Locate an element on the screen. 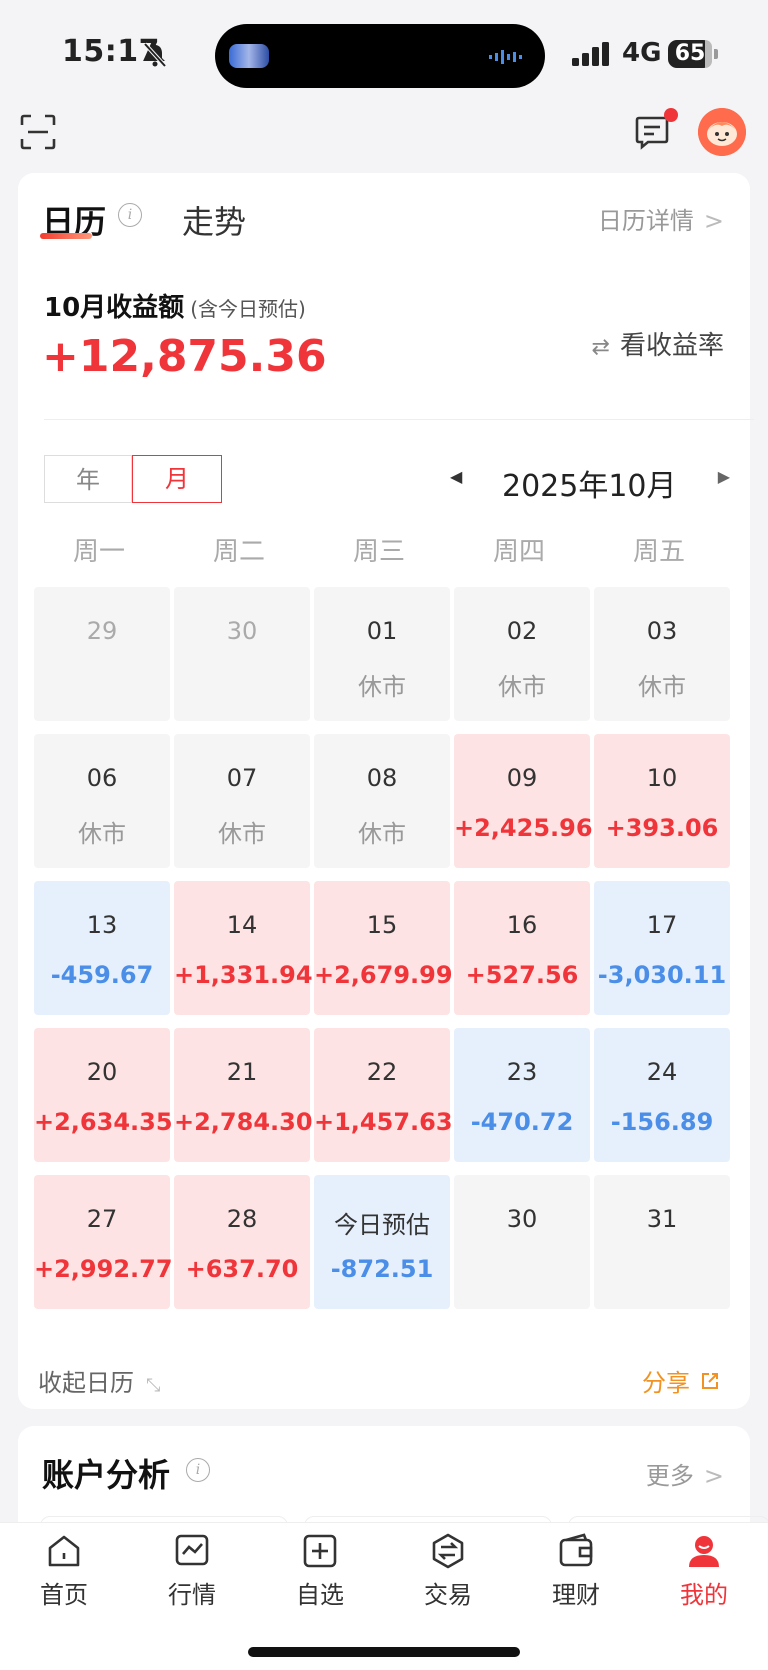 Image resolution: width=768 pixels, height=1670 pixels. share-label: 分享 is located at coordinates (666, 1383).